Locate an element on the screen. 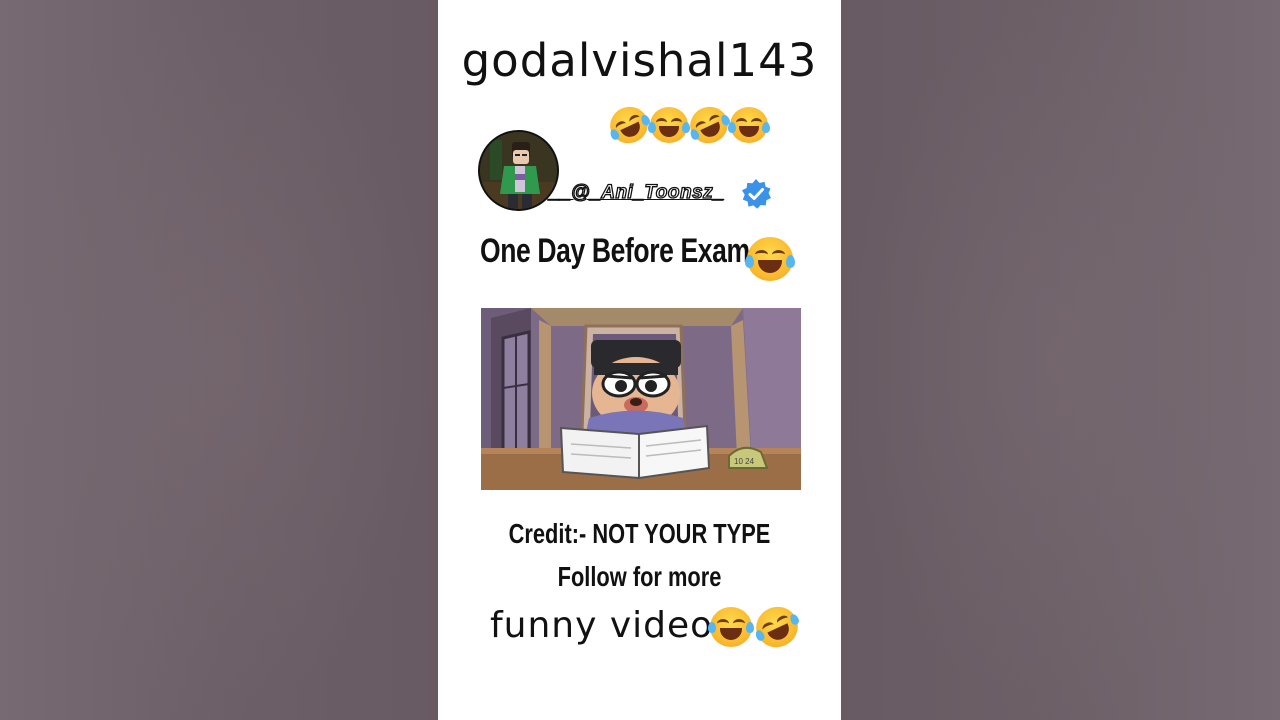 The image size is (1280, 720). clock-readout: 10 24 is located at coordinates (744, 461).